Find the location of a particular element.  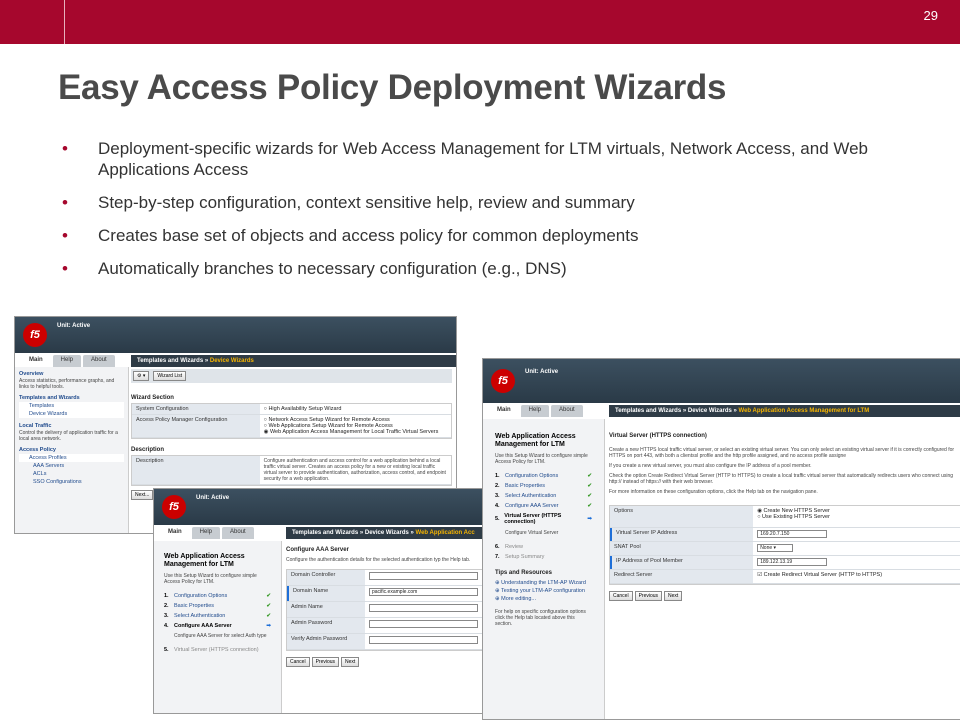

pool-member-input: 189.122.13.19 is located at coordinates (792, 562).